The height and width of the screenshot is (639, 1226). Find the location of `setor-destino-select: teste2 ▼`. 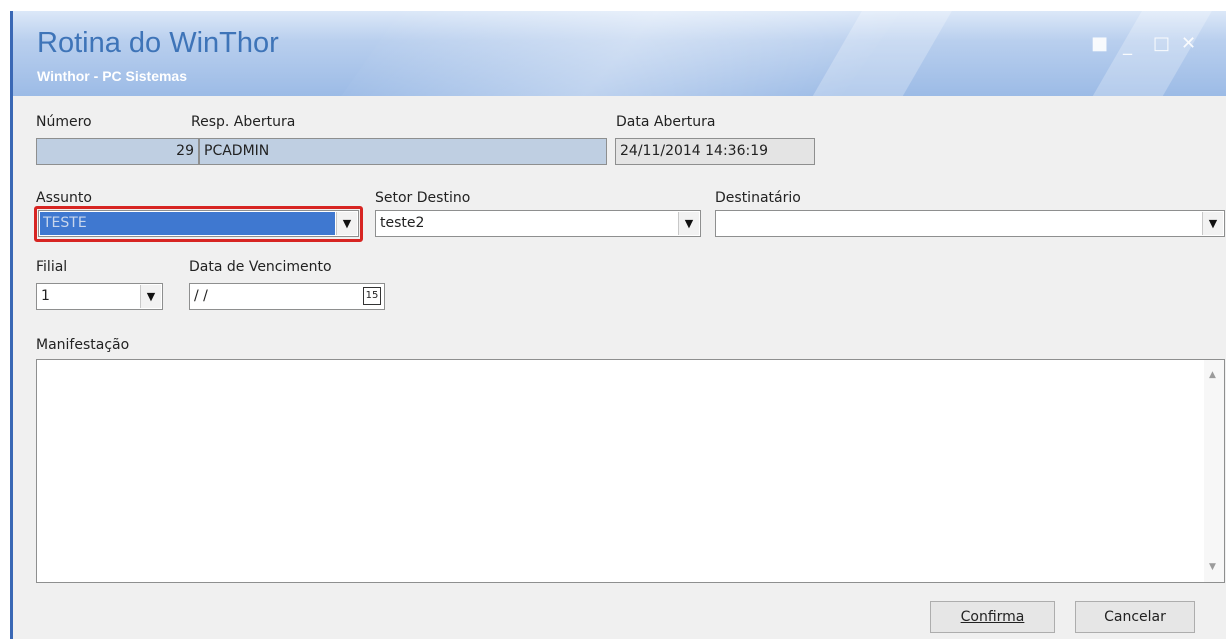

setor-destino-select: teste2 ▼ is located at coordinates (538, 223).